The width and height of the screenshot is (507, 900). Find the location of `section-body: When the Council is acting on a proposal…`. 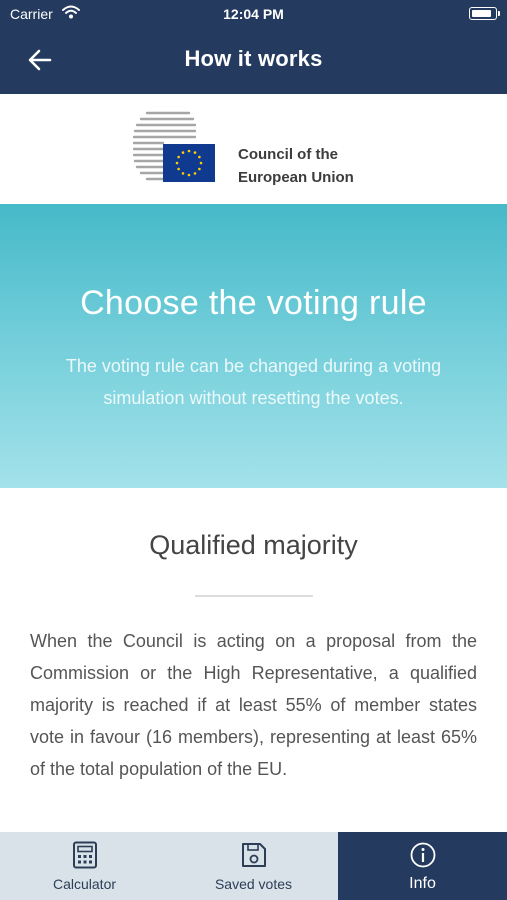

section-body: When the Council is acting on a proposal… is located at coordinates (253, 705).